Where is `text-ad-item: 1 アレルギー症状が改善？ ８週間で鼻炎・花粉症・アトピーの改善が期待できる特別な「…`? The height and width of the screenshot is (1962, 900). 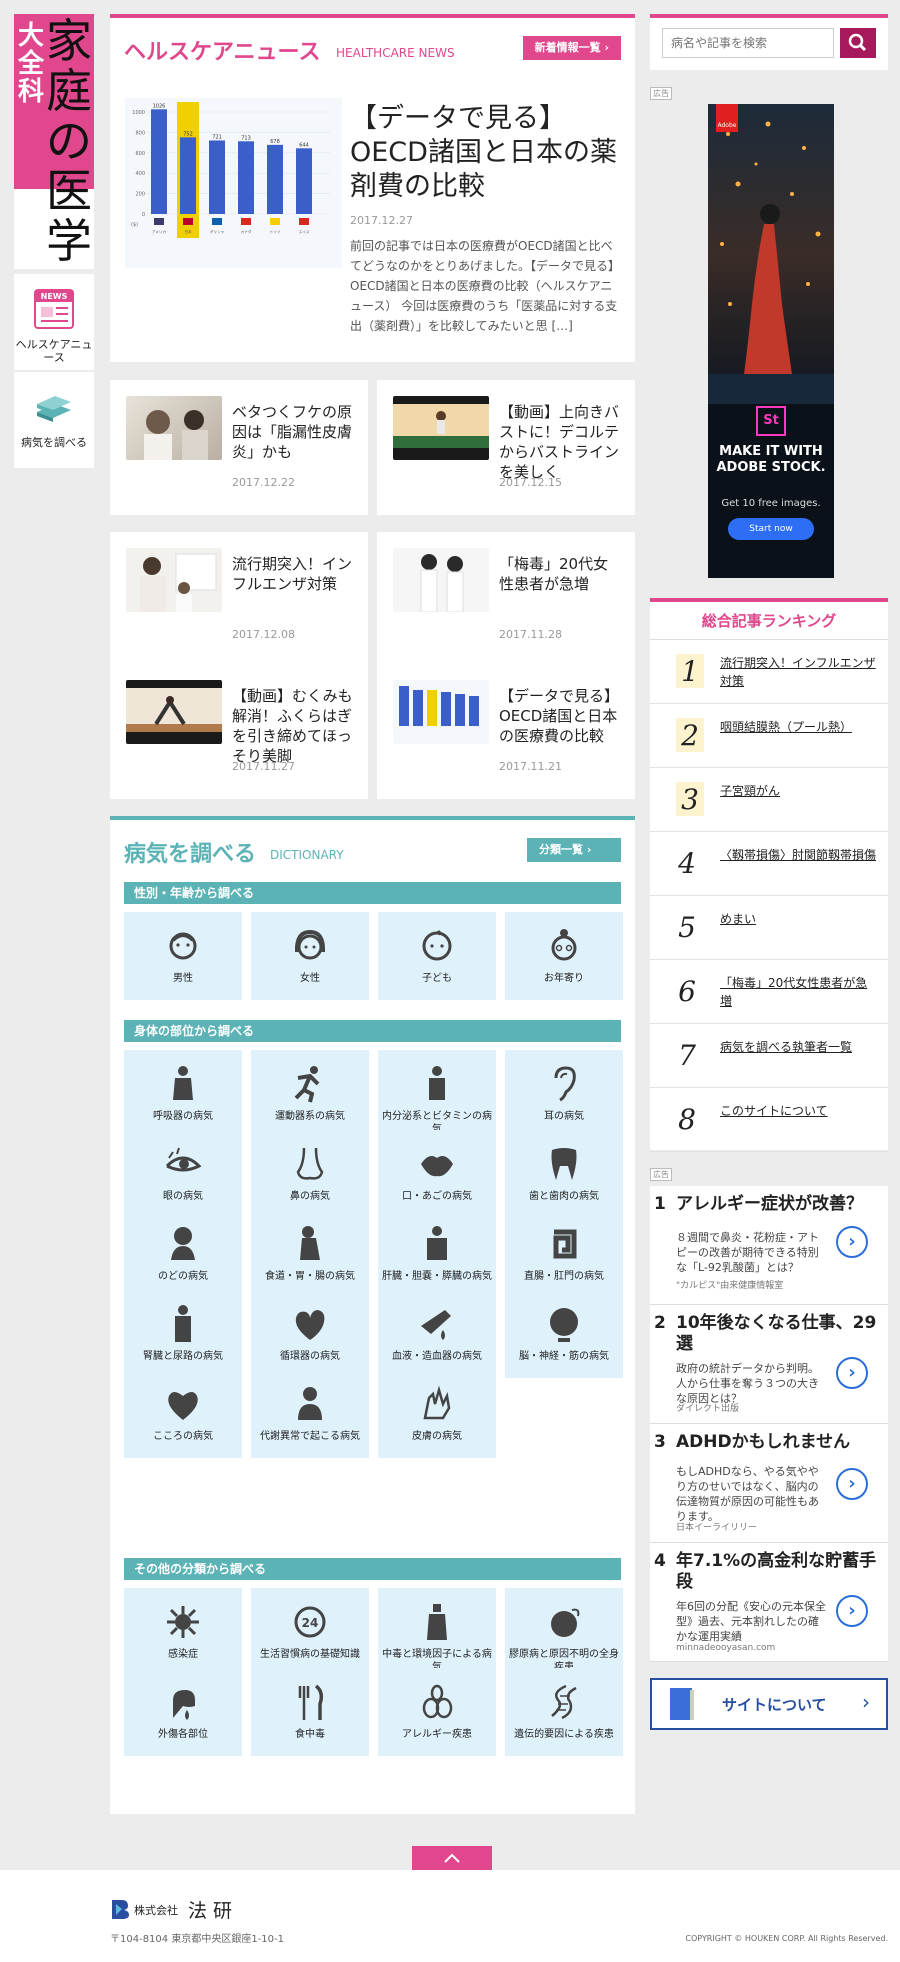
text-ad-item: 1 アレルギー症状が改善？ ８週間で鼻炎・花粉症・アトピーの改善が期待できる特別な「… is located at coordinates (769, 1245).